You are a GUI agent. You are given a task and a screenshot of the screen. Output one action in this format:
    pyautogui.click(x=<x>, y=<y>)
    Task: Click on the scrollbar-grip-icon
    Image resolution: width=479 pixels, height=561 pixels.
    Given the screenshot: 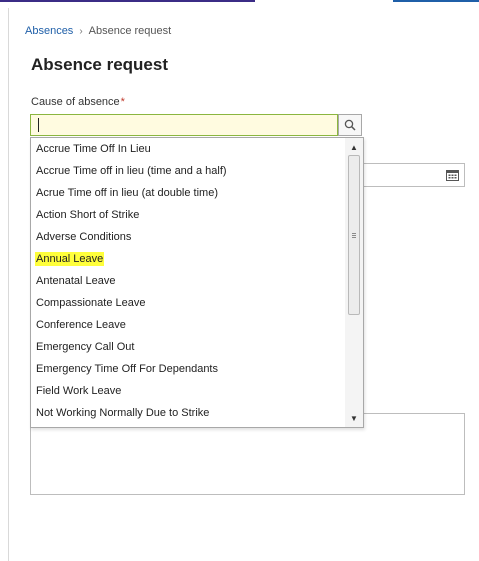 What is the action you would take?
    pyautogui.click(x=354, y=235)
    